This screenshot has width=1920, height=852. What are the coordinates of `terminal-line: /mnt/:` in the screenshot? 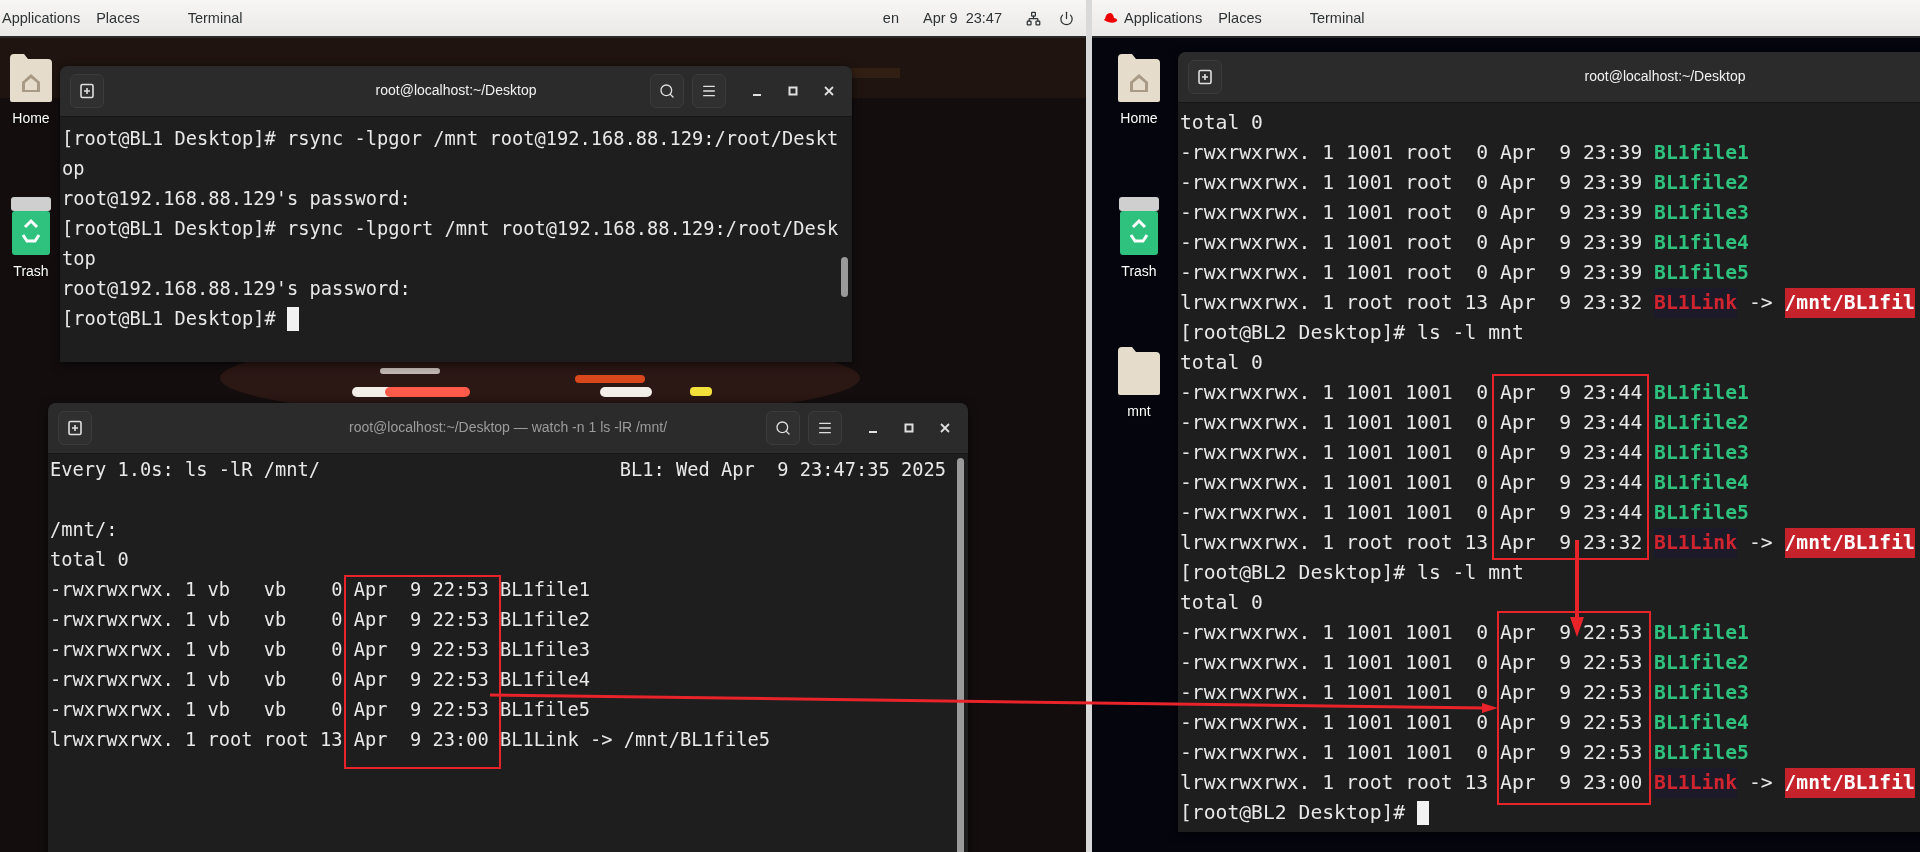 It's located at (84, 530).